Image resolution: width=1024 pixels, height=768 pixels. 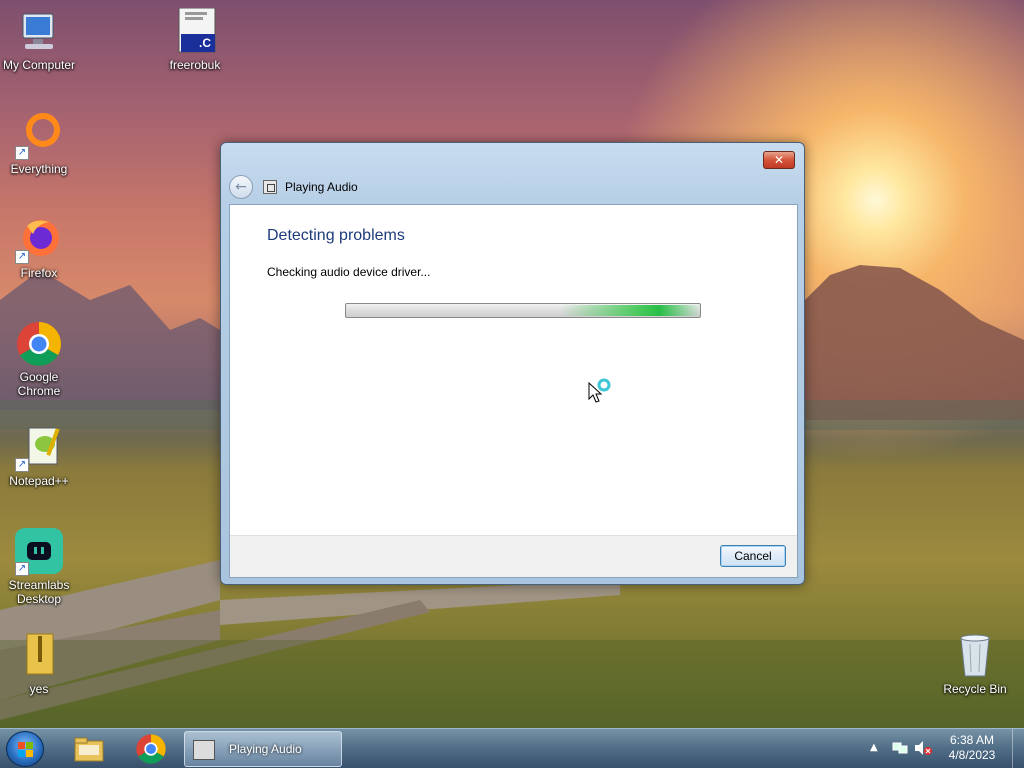 I want to click on dialog-footer: Cancel, so click(x=513, y=556).